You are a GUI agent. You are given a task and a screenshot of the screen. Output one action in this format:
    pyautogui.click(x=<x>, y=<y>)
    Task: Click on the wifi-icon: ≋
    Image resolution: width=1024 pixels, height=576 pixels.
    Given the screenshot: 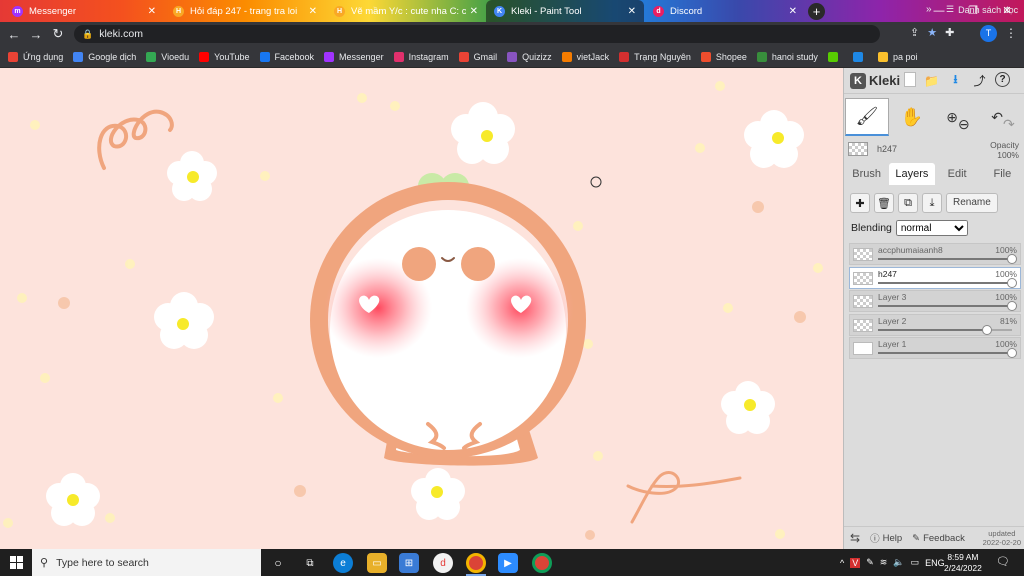 What is the action you would take?
    pyautogui.click(x=884, y=562)
    